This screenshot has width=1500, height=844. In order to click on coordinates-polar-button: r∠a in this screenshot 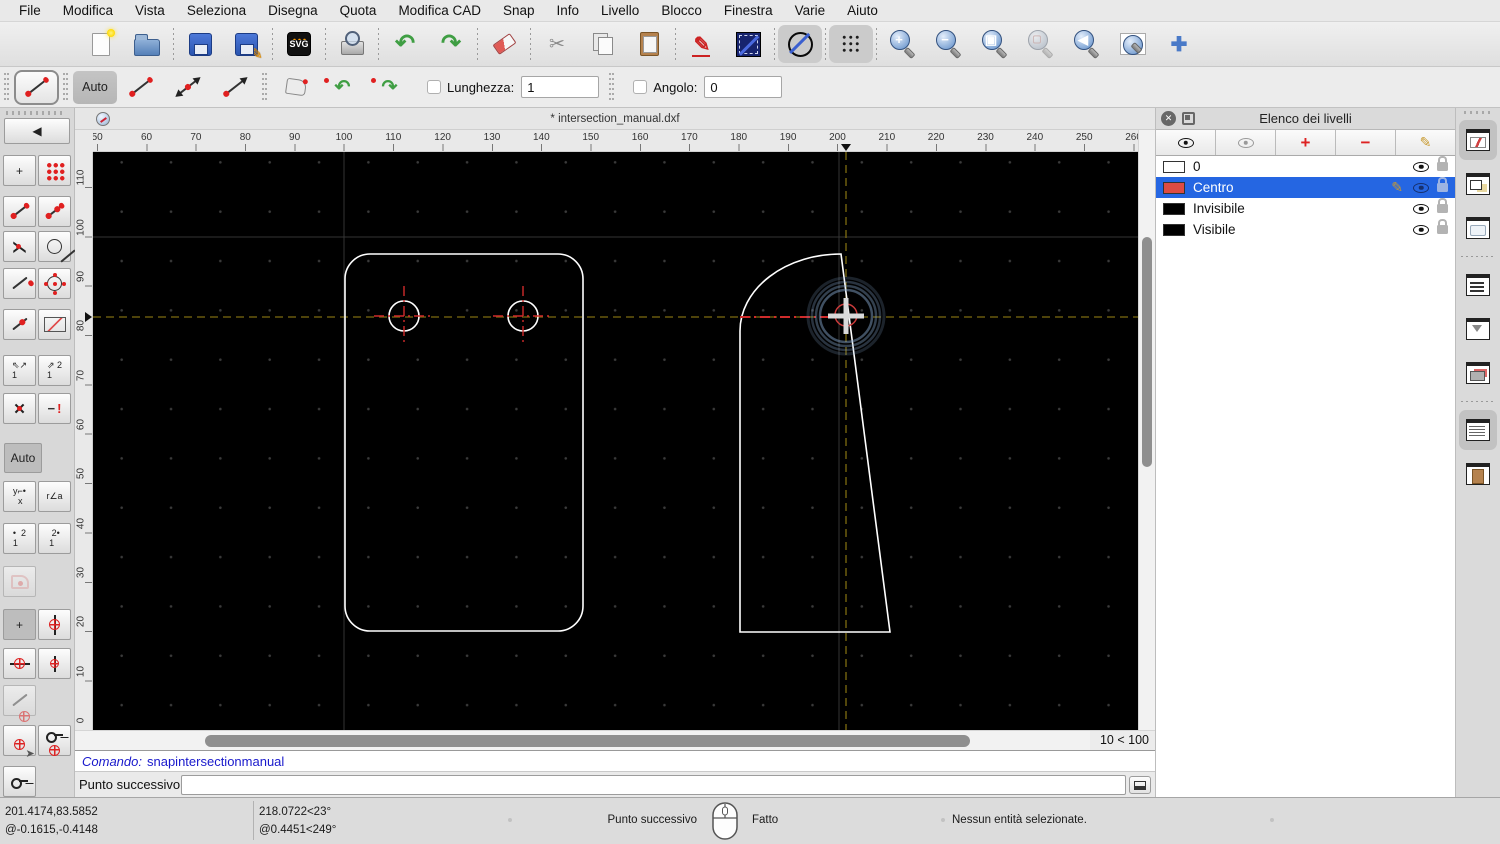, I will do `click(54, 496)`.